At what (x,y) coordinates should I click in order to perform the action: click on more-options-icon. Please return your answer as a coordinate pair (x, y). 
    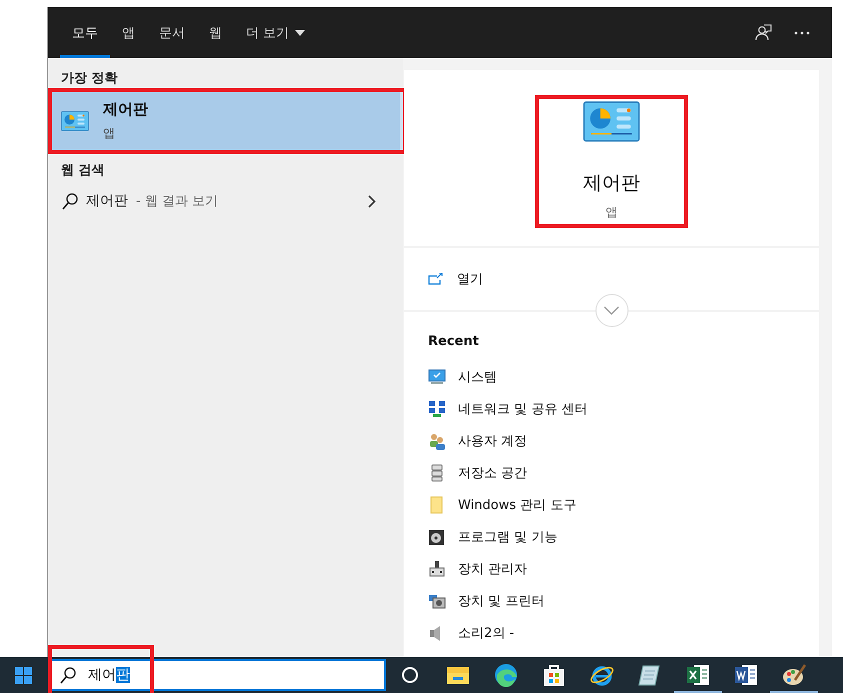
    Looking at the image, I should click on (802, 32).